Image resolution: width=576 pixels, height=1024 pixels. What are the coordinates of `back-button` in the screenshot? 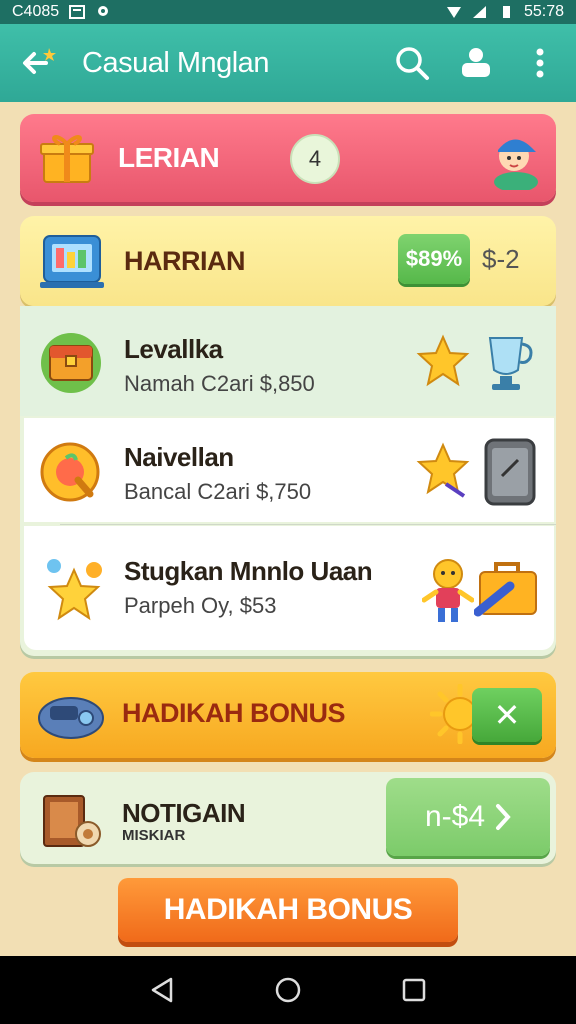 It's located at (36, 63).